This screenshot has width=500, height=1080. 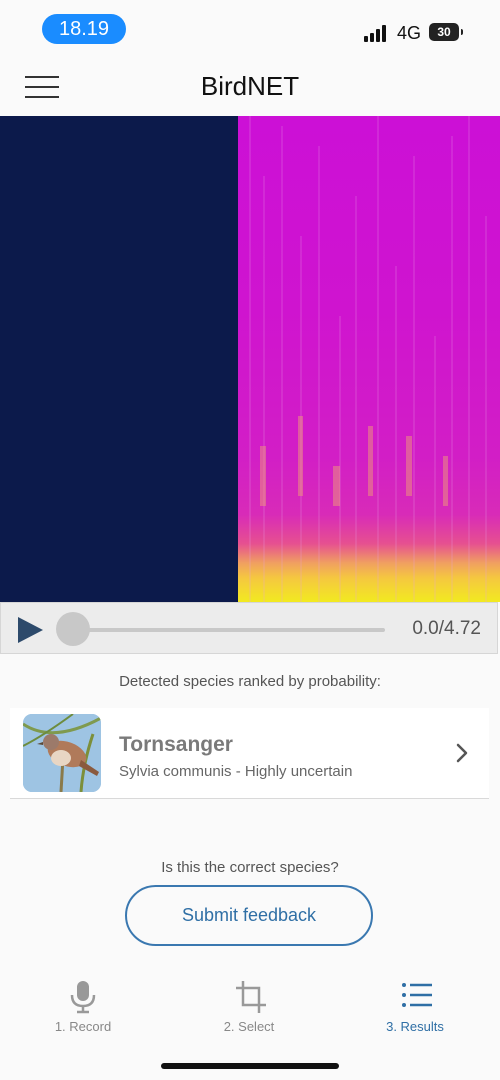 I want to click on playback-time: 0.0/4.72, so click(x=446, y=628).